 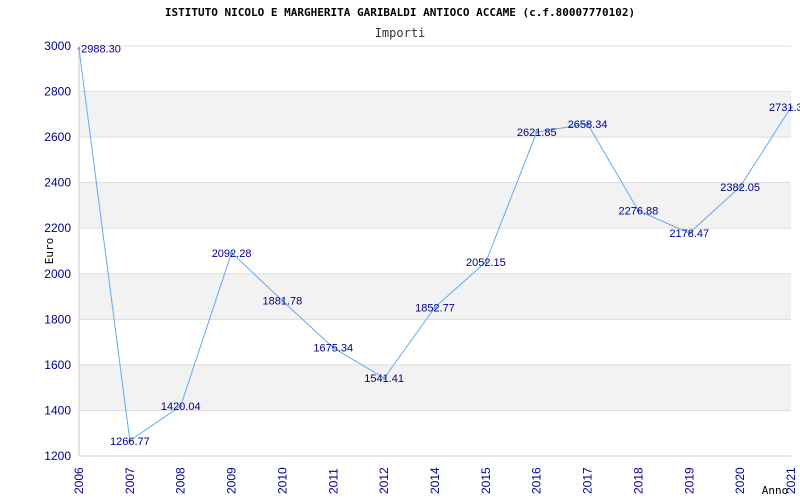 I want to click on data-label: 2178.47, so click(x=689, y=234).